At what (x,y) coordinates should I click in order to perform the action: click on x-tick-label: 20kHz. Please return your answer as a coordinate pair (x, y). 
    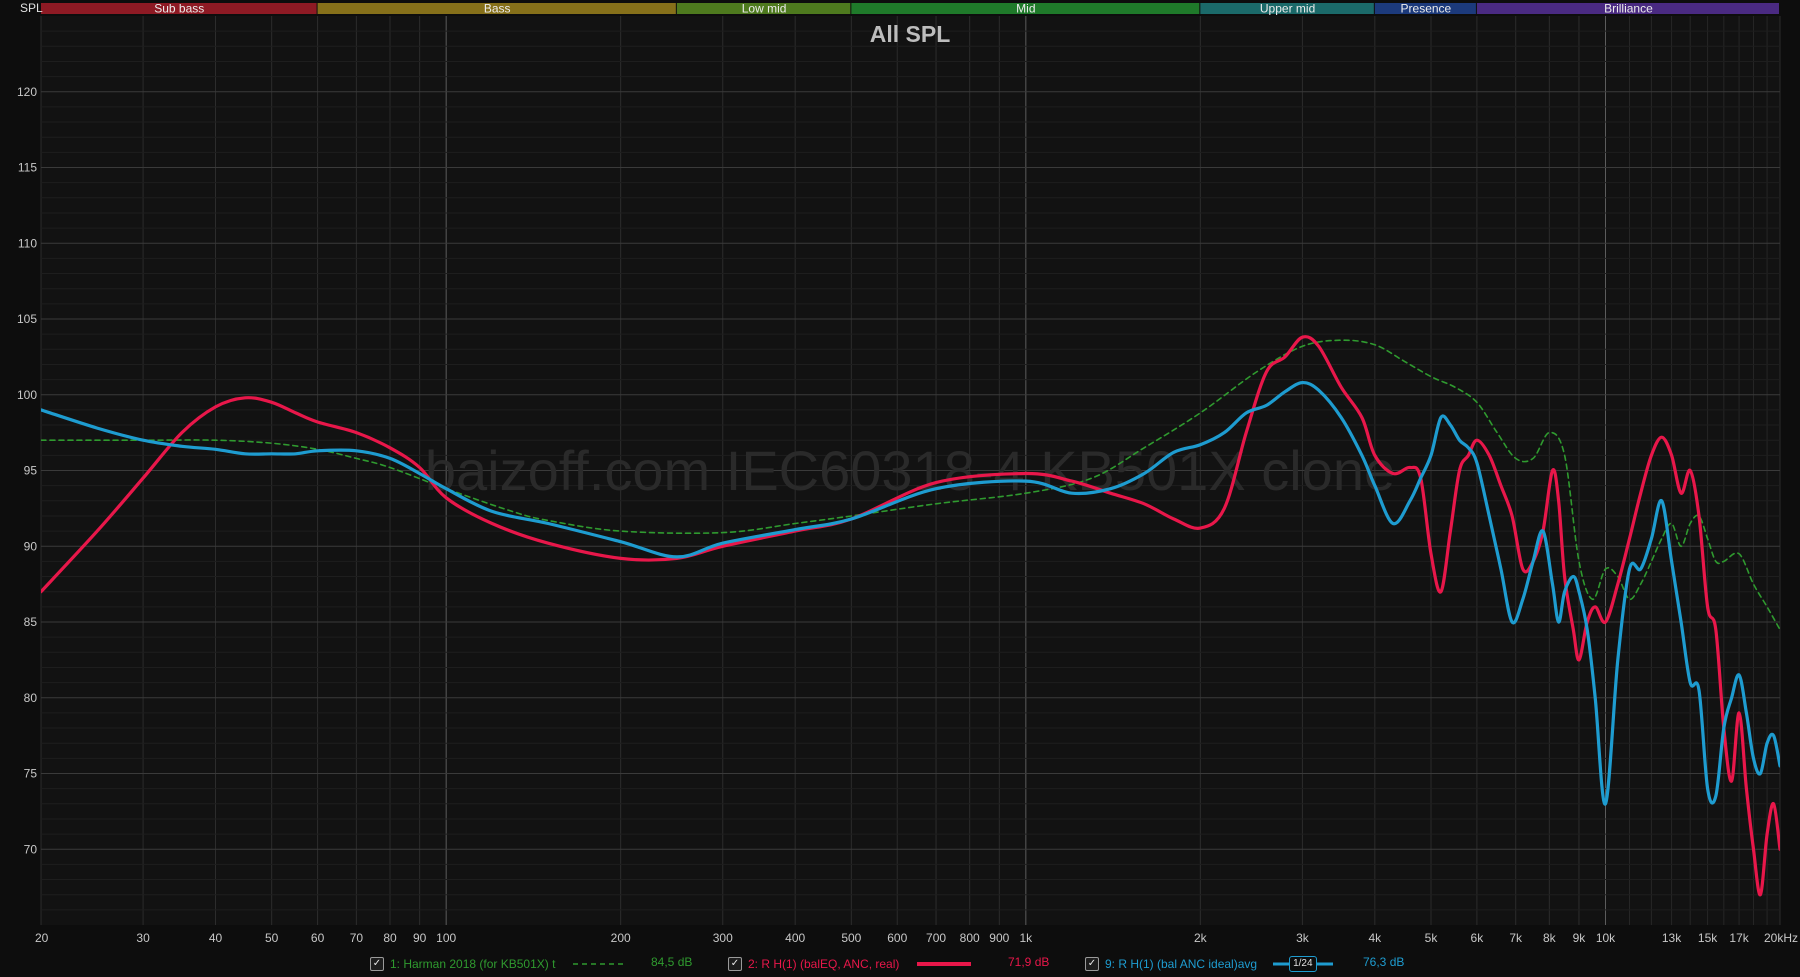
    Looking at the image, I should click on (1781, 938).